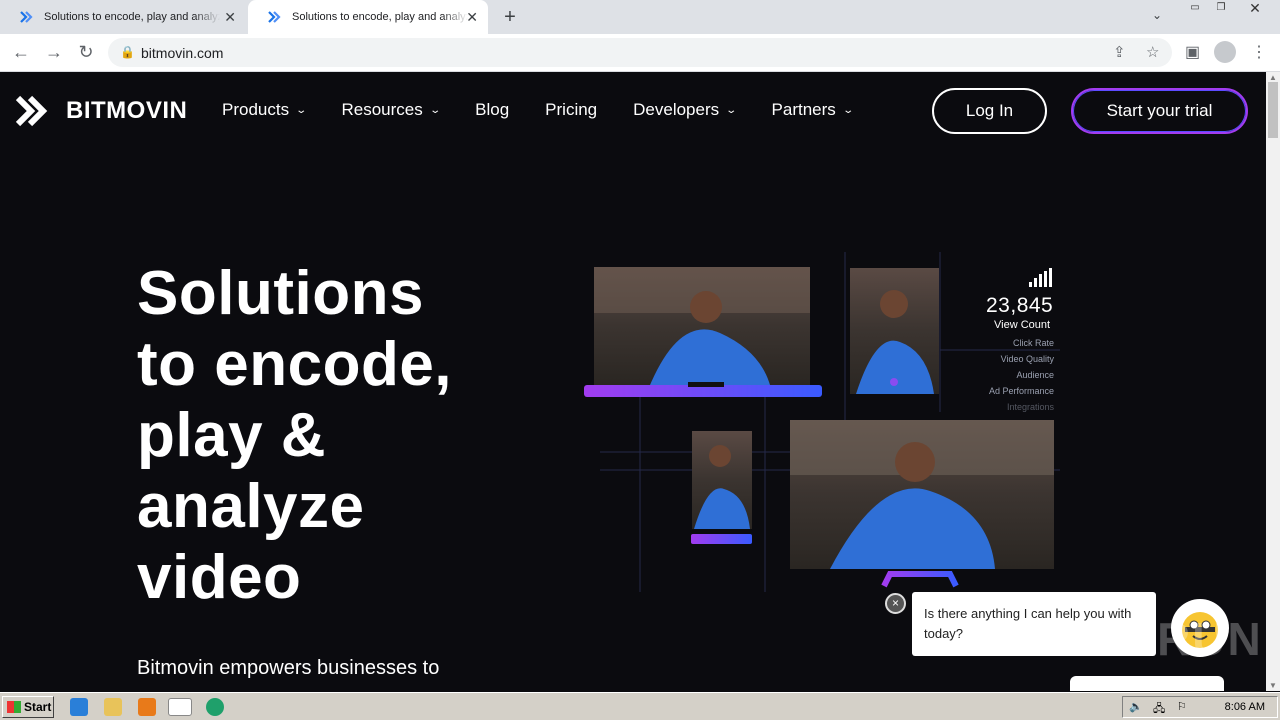  What do you see at coordinates (894, 331) in the screenshot?
I see `video-thumbnail-portrait` at bounding box center [894, 331].